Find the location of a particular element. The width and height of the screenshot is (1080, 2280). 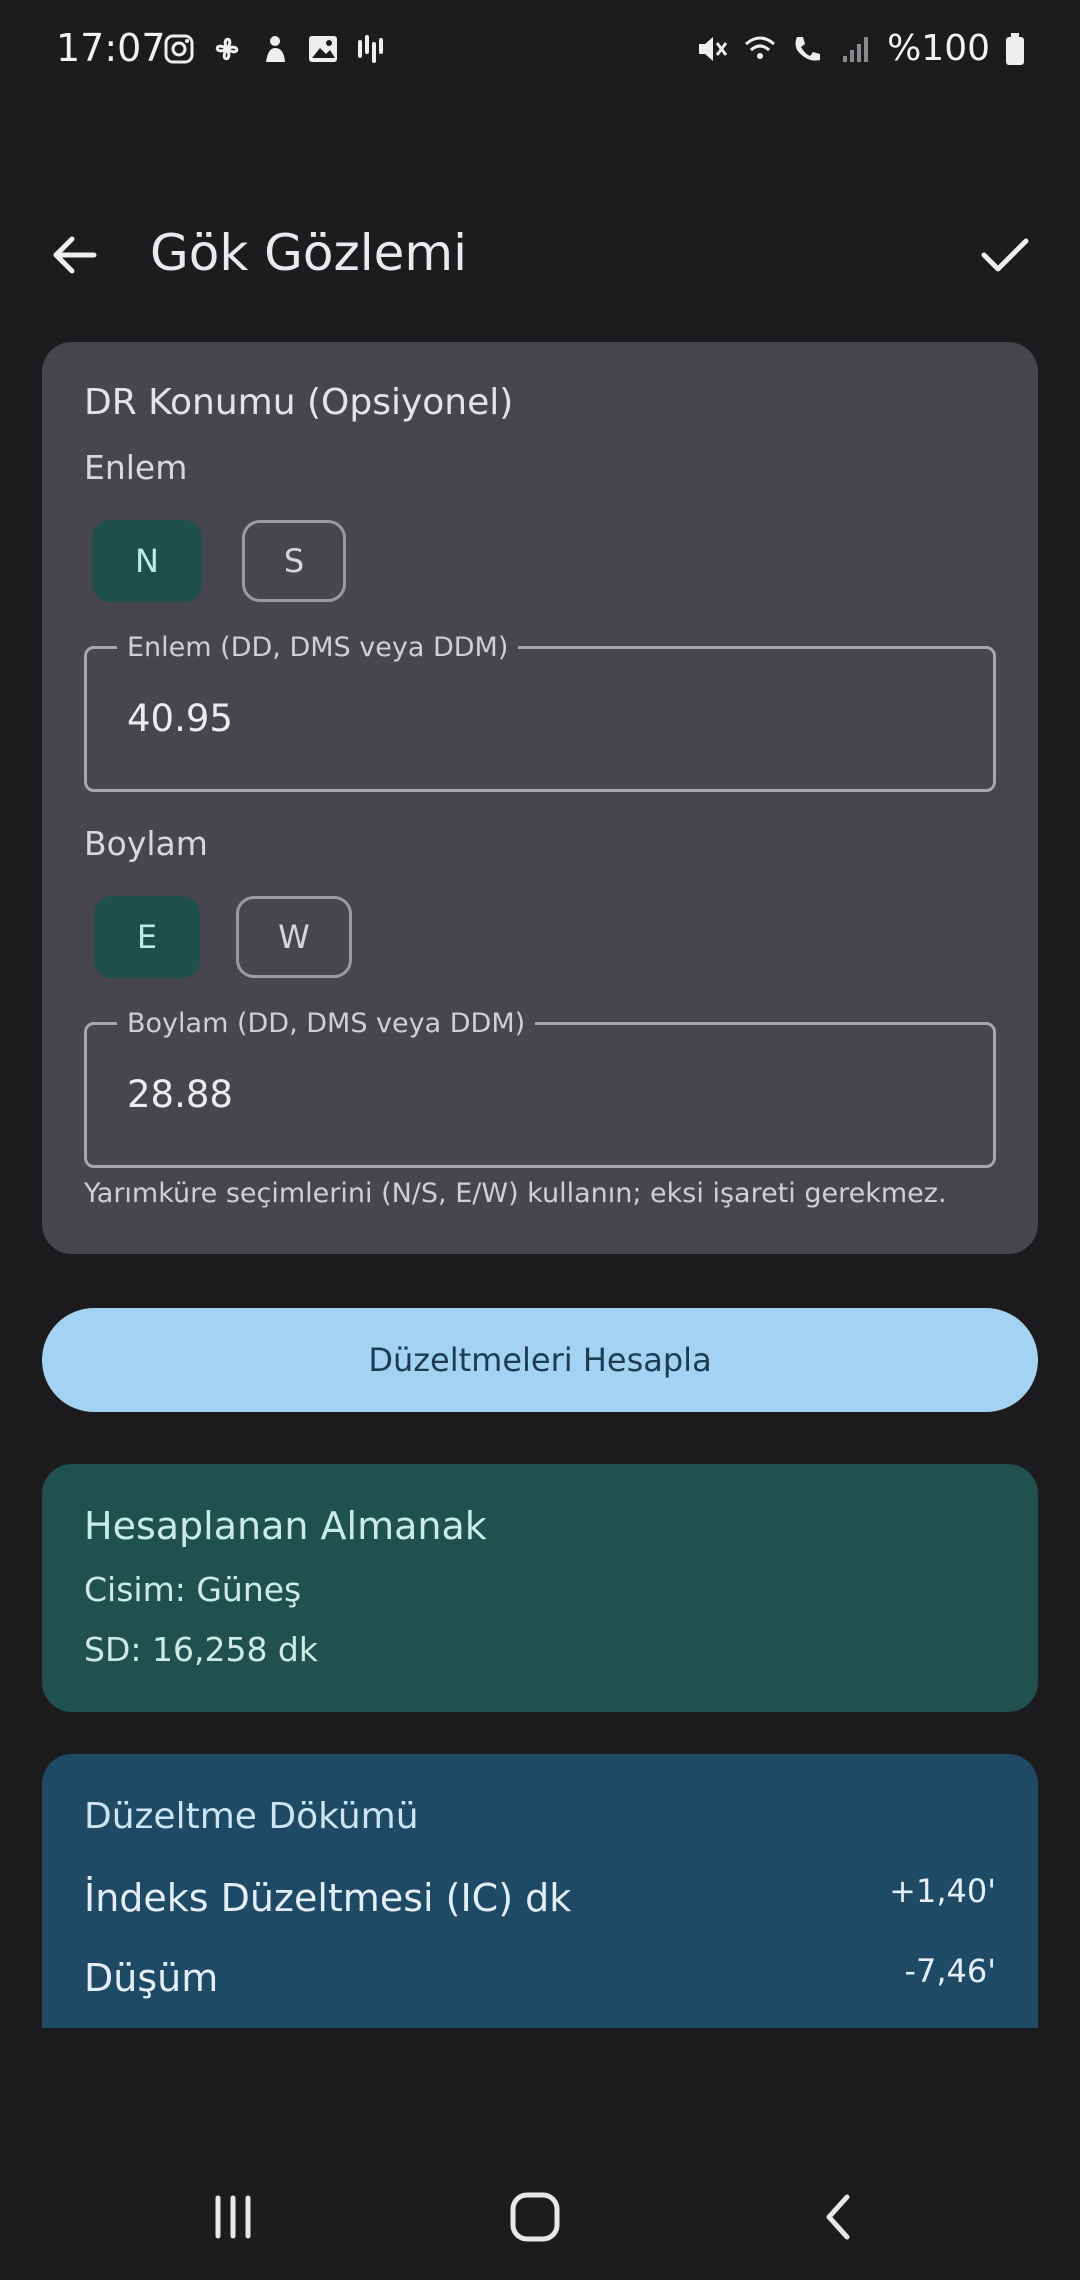

status-time: 17:07 is located at coordinates (111, 48).